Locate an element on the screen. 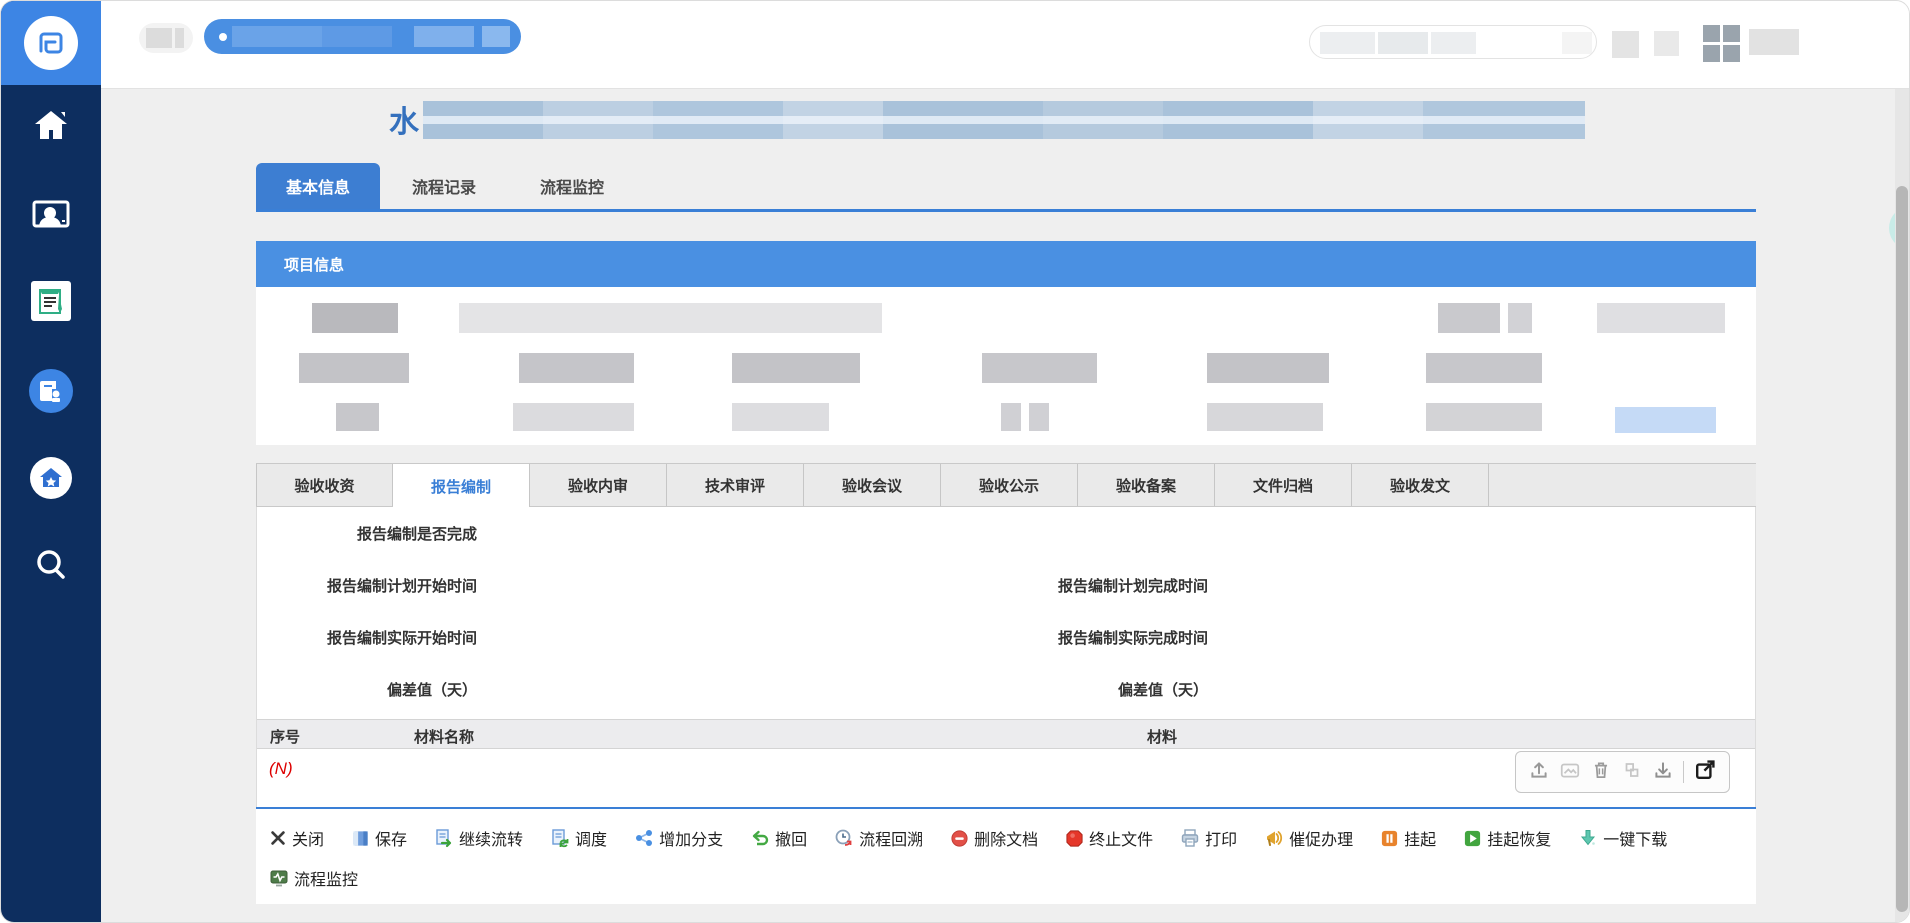 This screenshot has width=1910, height=923. stage-tab-label: 报告编制 is located at coordinates (460, 487).